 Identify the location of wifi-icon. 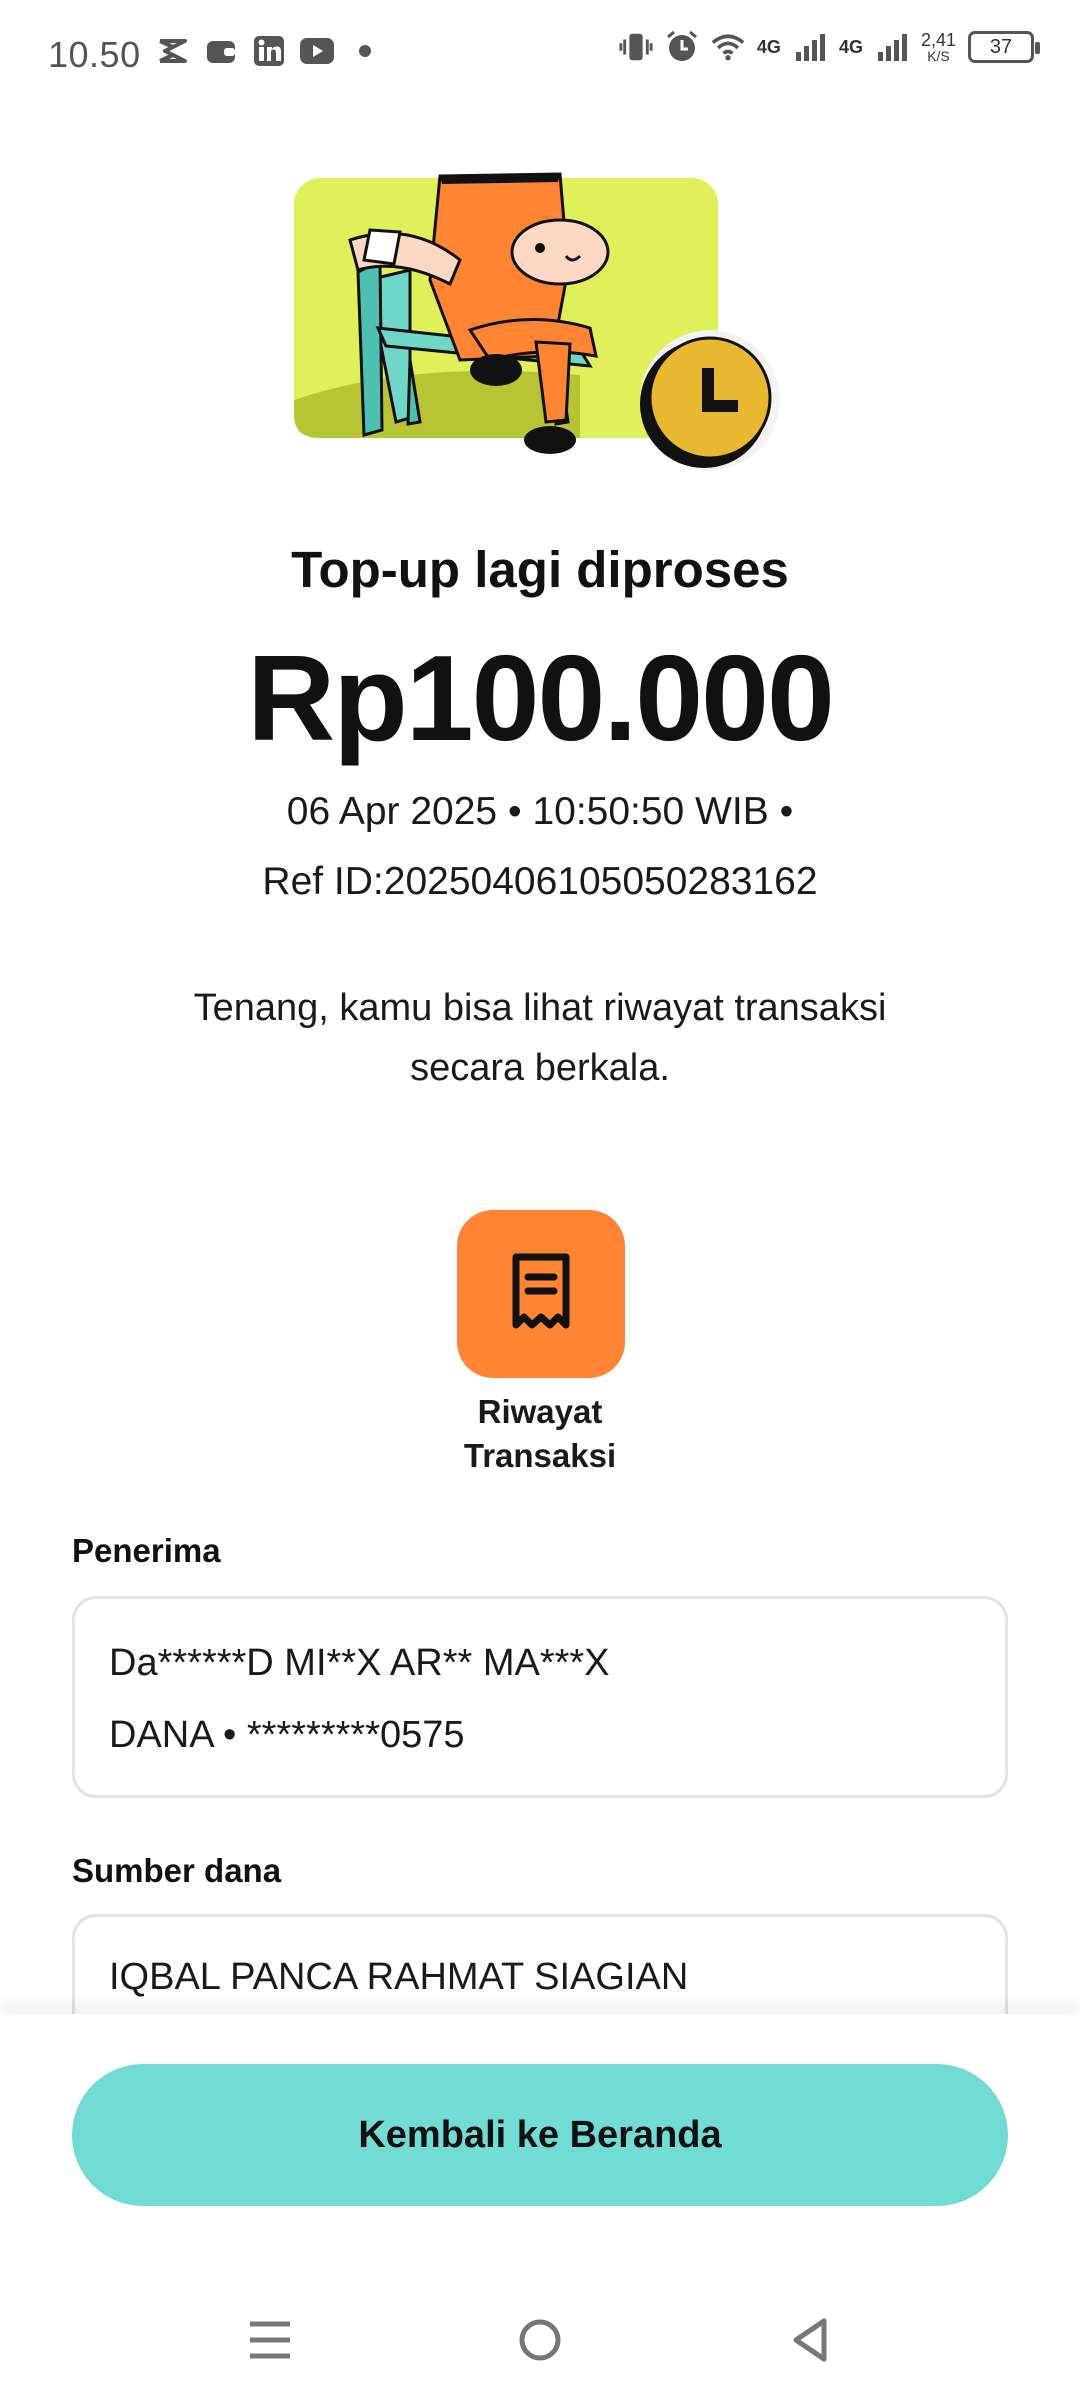
(728, 47).